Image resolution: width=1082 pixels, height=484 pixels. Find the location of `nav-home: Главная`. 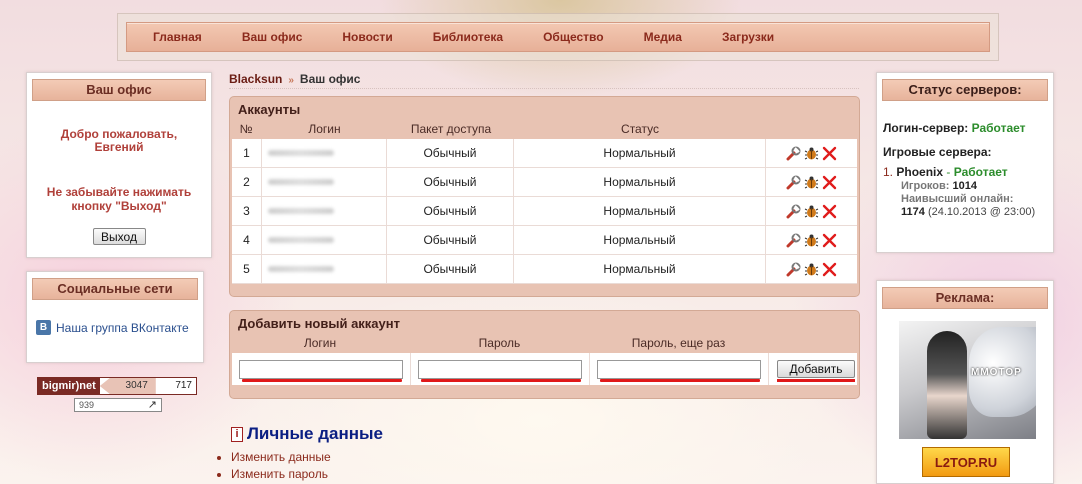

nav-home: Главная is located at coordinates (177, 37).